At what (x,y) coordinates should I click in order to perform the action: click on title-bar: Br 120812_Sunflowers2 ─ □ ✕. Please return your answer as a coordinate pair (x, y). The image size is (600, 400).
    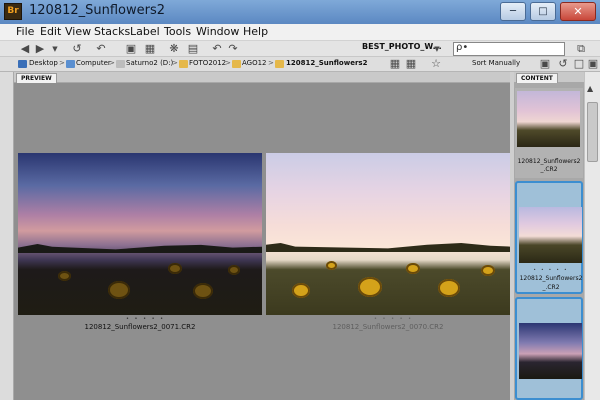
    Looking at the image, I should click on (300, 12).